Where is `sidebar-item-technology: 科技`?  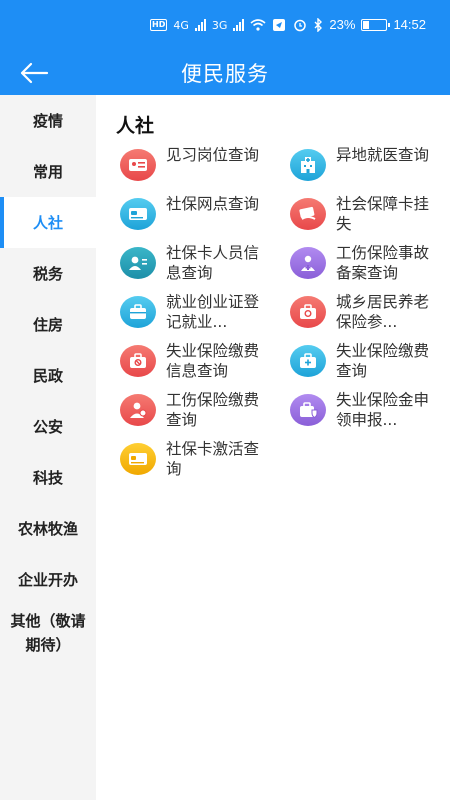 sidebar-item-technology: 科技 is located at coordinates (48, 477).